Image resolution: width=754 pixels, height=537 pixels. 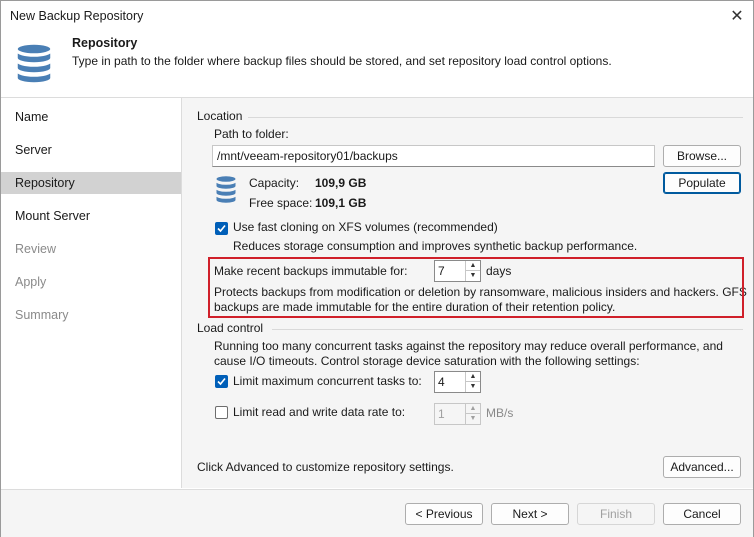 What do you see at coordinates (105, 43) in the screenshot?
I see `header-title: Repository` at bounding box center [105, 43].